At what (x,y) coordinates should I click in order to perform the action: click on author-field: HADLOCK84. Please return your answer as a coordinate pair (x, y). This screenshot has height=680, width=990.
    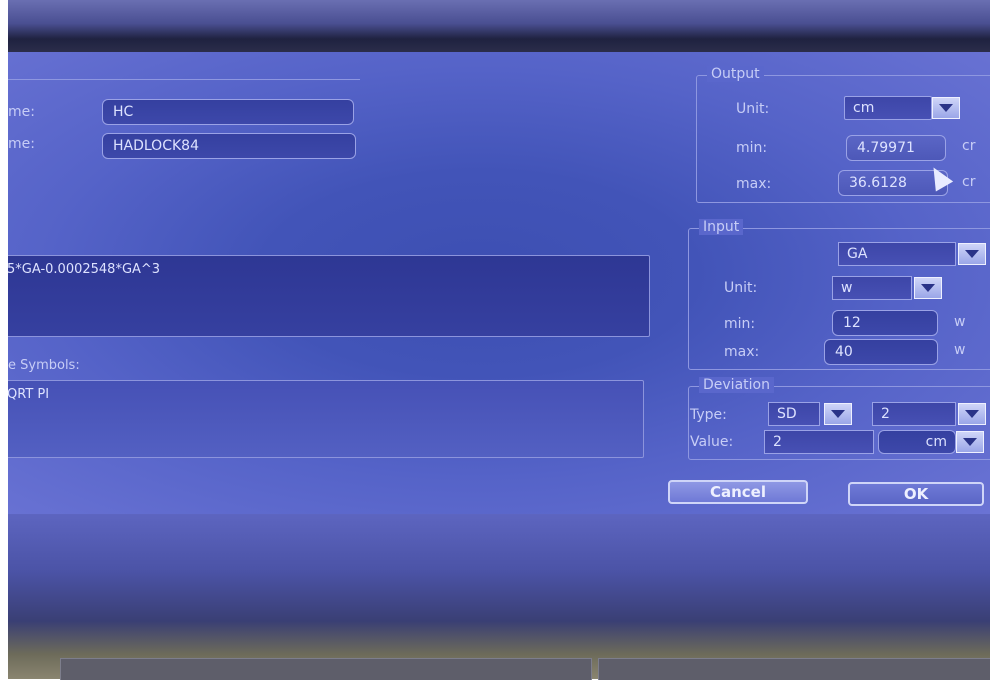
    Looking at the image, I should click on (229, 146).